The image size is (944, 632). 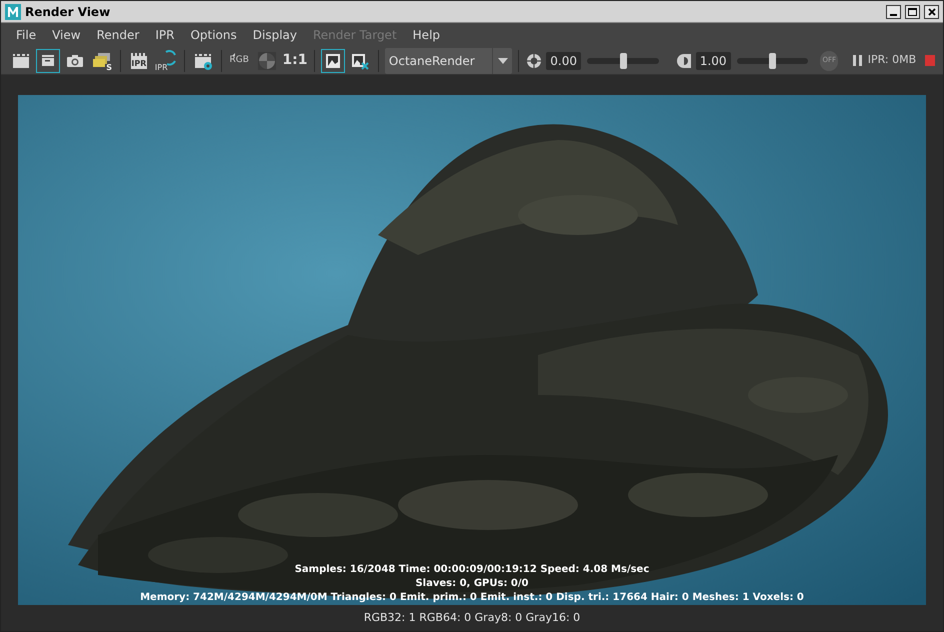 What do you see at coordinates (109, 68) in the screenshot?
I see `button-label: S` at bounding box center [109, 68].